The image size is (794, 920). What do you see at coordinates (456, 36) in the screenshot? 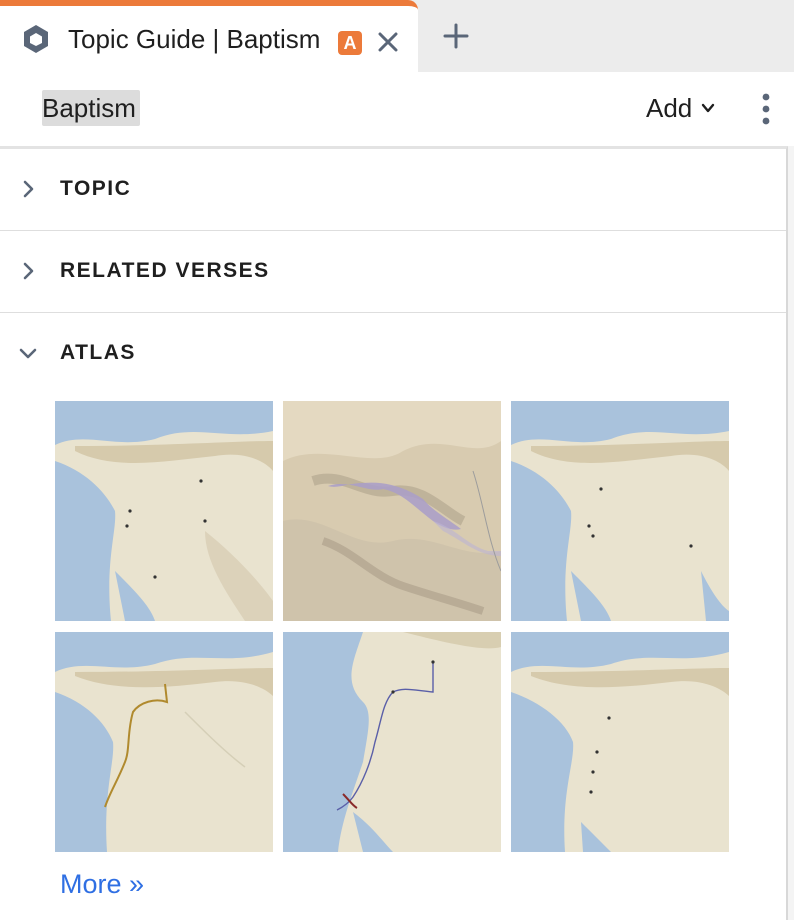
I see `plus-icon` at bounding box center [456, 36].